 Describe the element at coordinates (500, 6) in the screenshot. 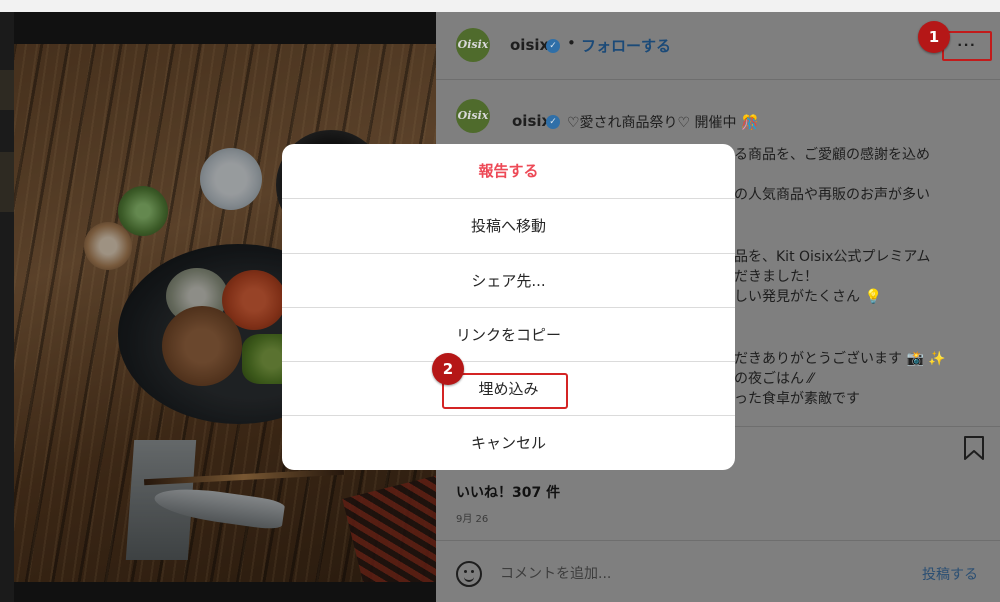

I see `background-top-bar` at that location.